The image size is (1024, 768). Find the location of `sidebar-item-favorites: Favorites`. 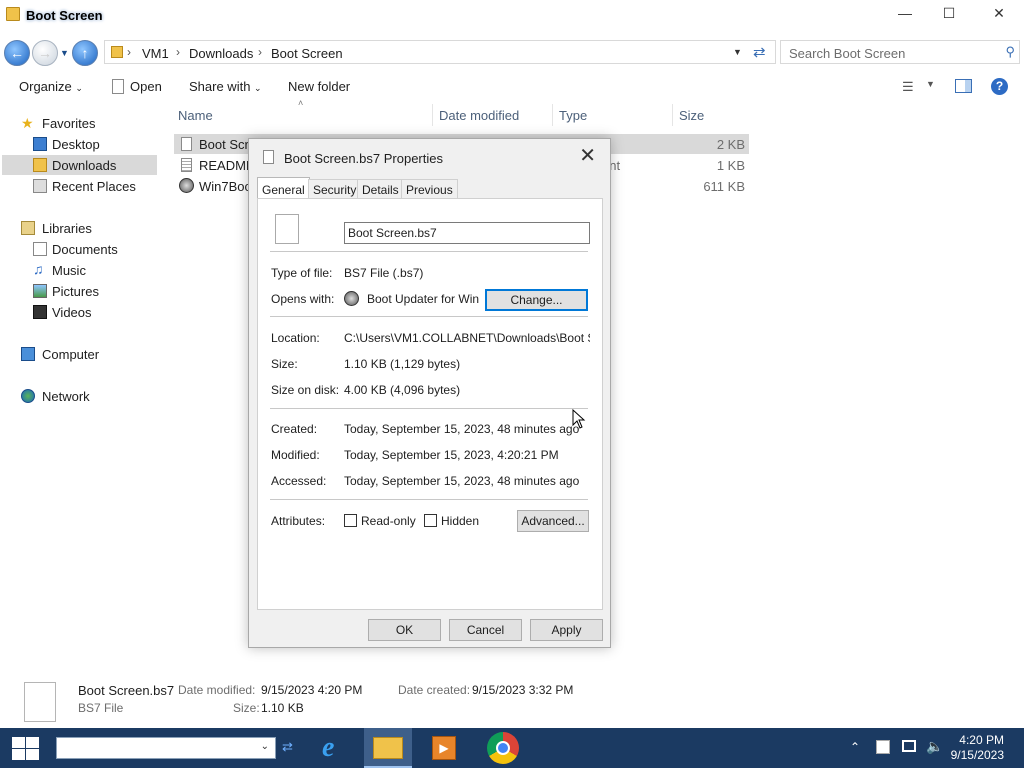

sidebar-item-favorites: Favorites is located at coordinates (68, 123).